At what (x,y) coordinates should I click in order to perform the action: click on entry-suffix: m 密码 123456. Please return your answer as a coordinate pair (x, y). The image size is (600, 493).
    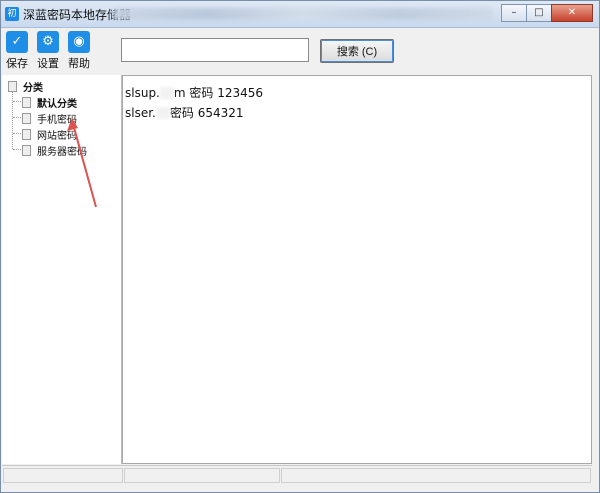
    Looking at the image, I should click on (218, 93).